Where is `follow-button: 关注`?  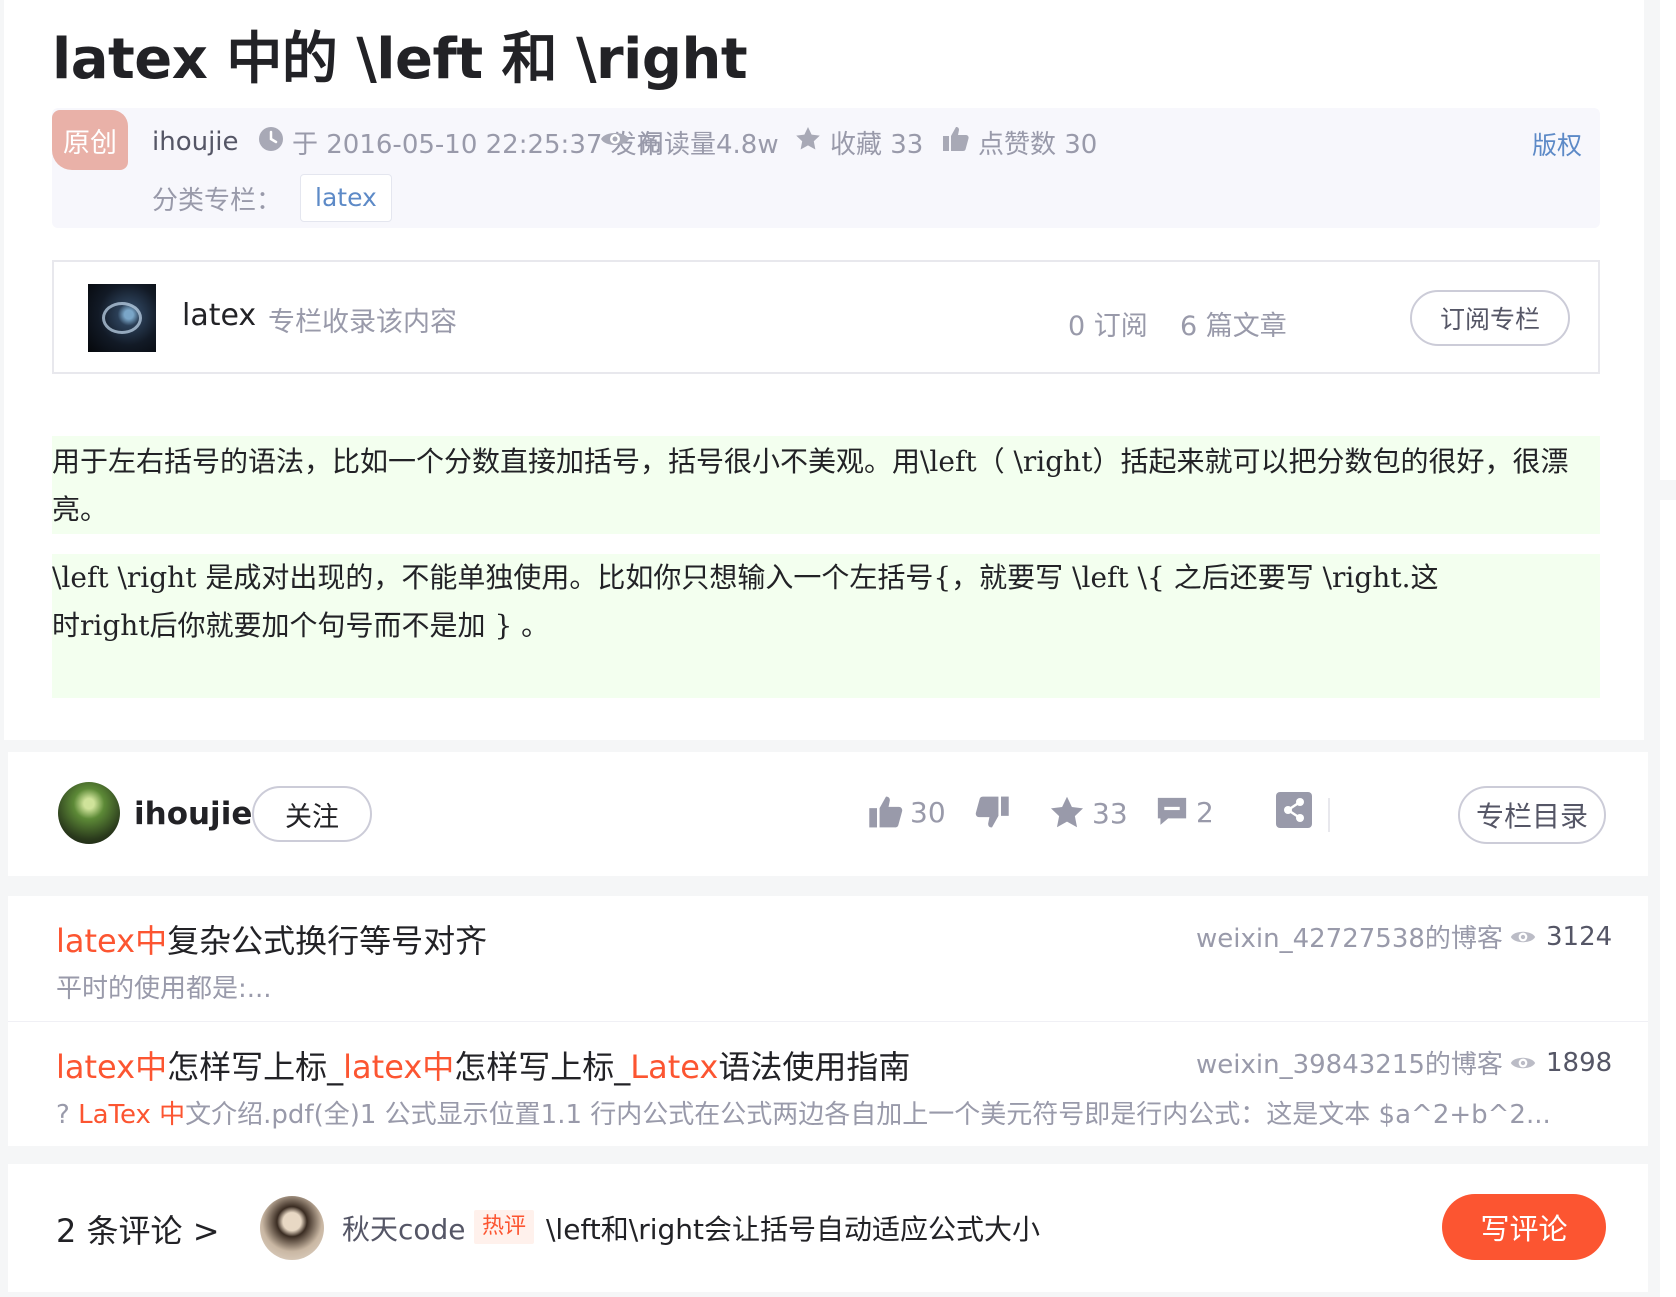 follow-button: 关注 is located at coordinates (312, 814).